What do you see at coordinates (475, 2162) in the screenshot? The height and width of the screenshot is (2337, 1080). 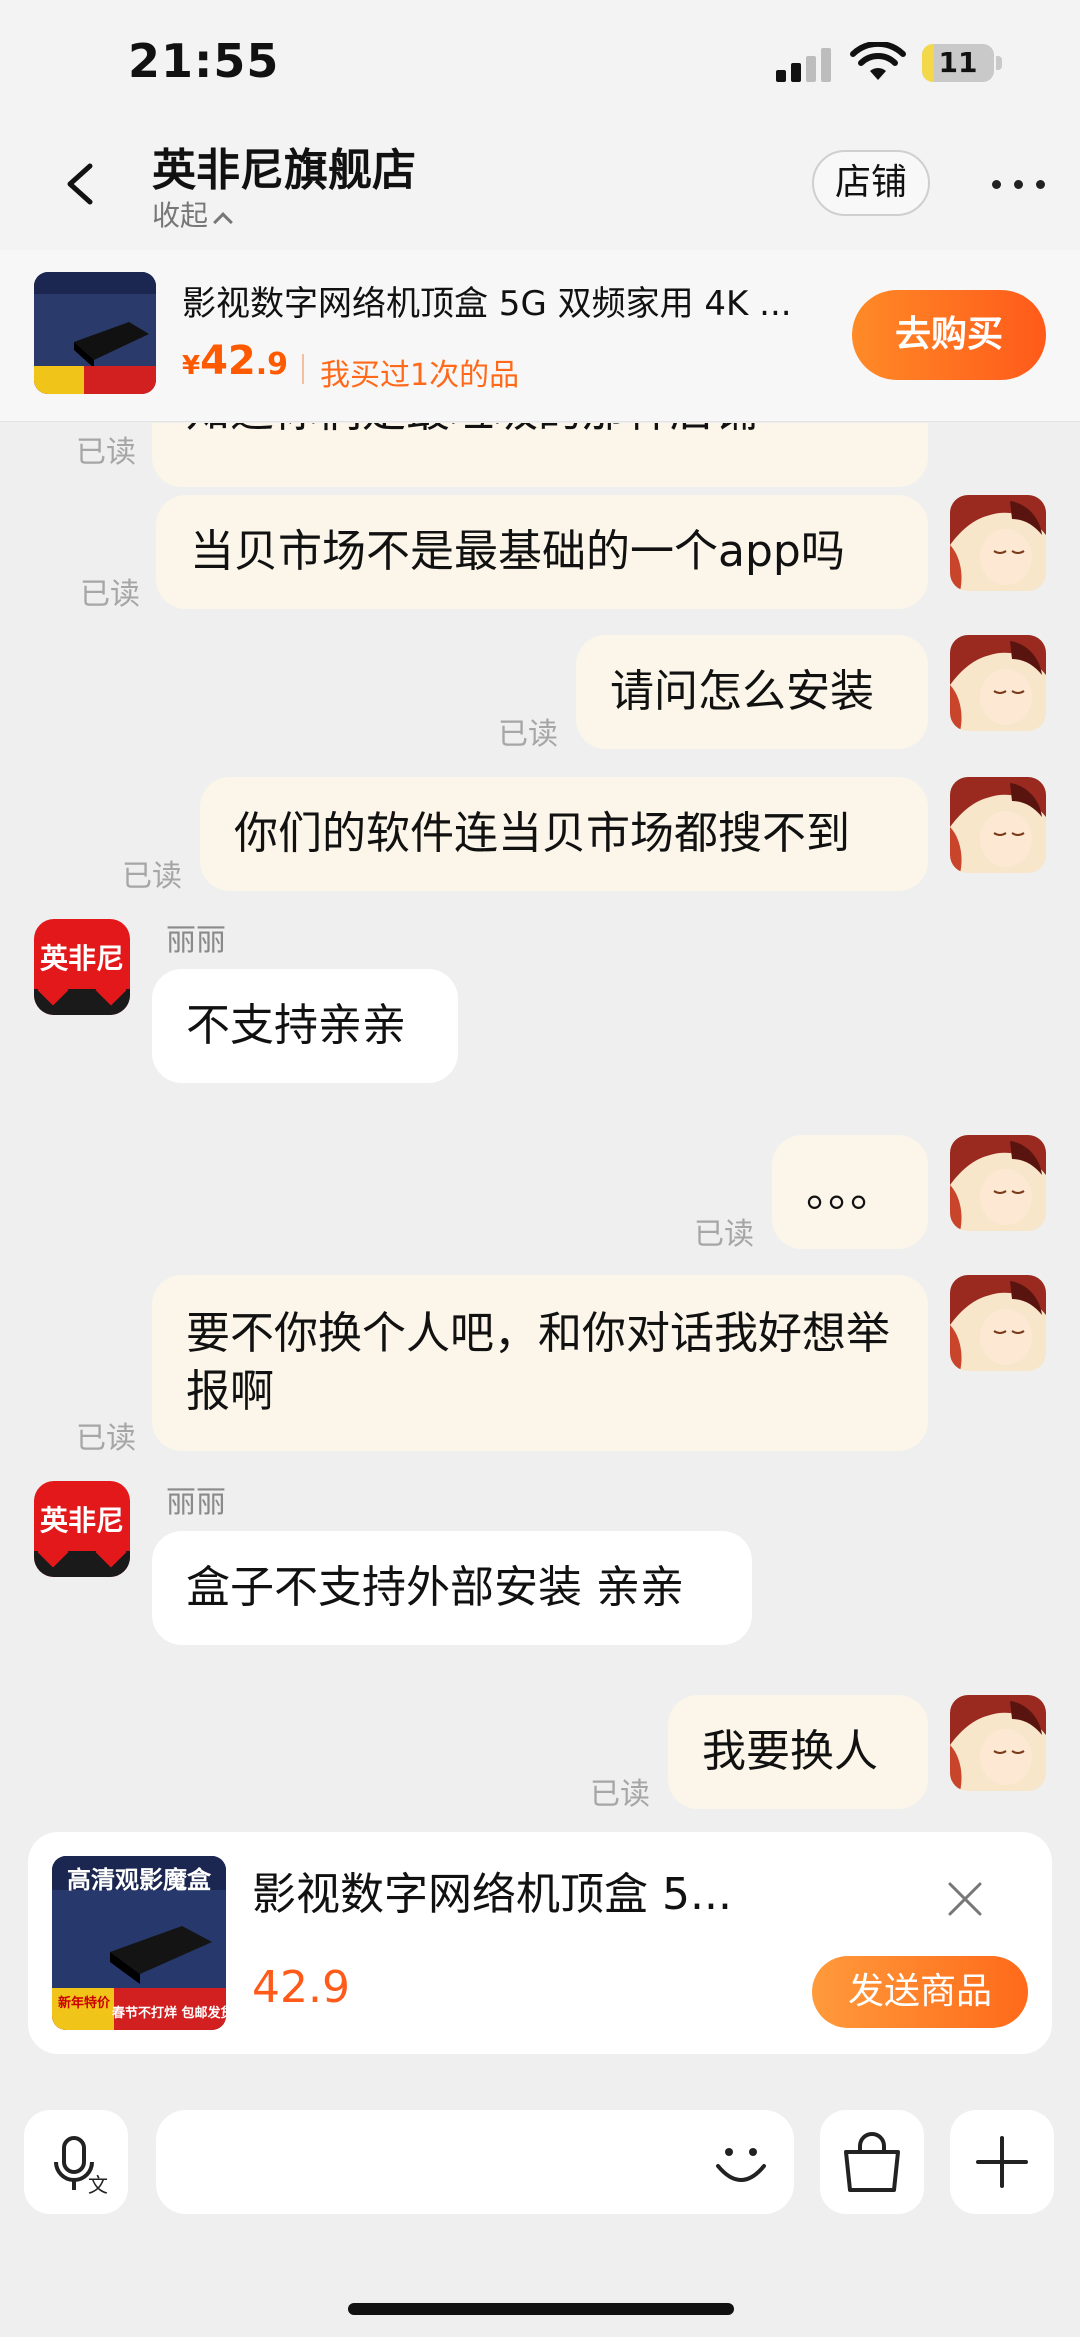 I see `message-input` at bounding box center [475, 2162].